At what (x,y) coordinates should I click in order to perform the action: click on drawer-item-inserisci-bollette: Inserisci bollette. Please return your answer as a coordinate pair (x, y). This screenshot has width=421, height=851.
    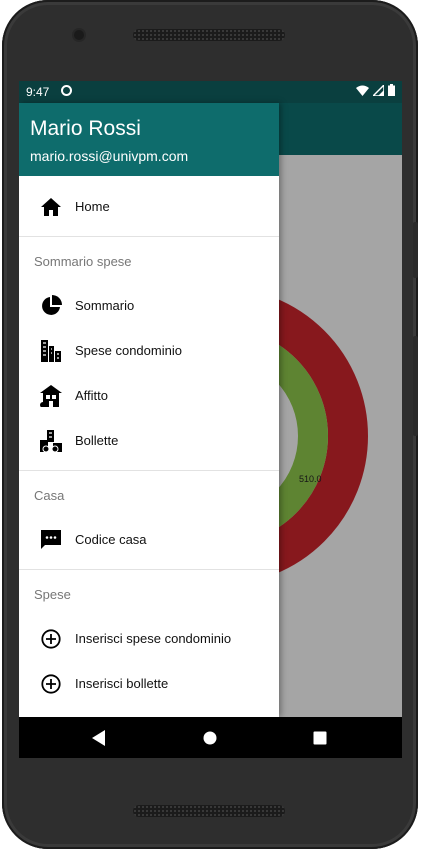
    Looking at the image, I should click on (149, 683).